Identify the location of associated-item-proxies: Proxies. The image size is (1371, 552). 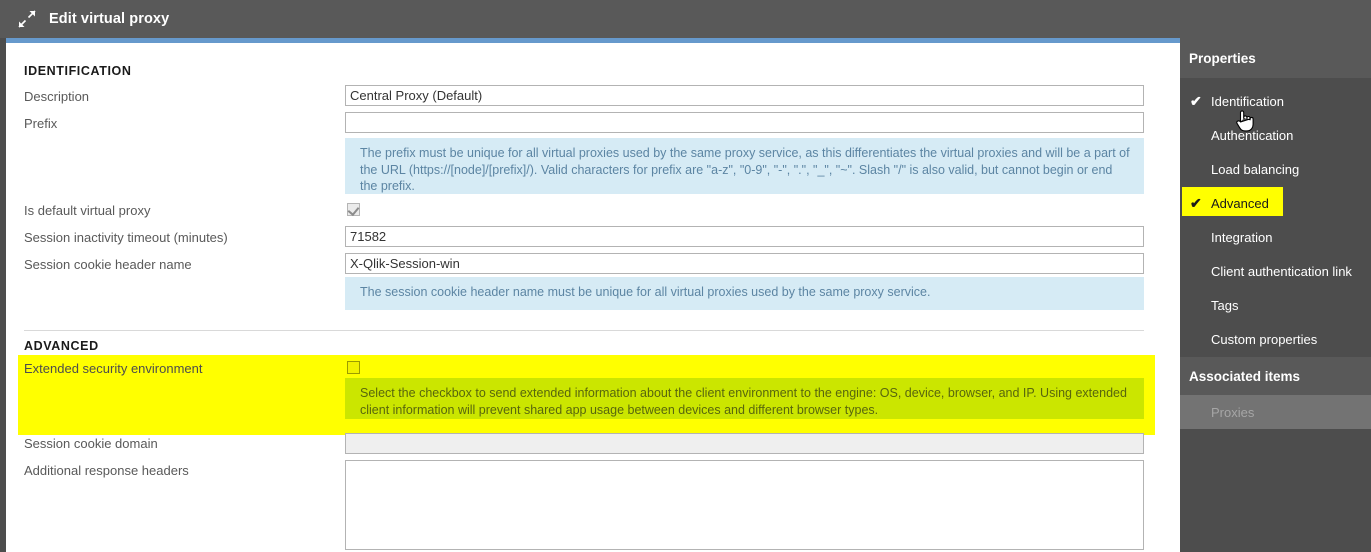
(1275, 412).